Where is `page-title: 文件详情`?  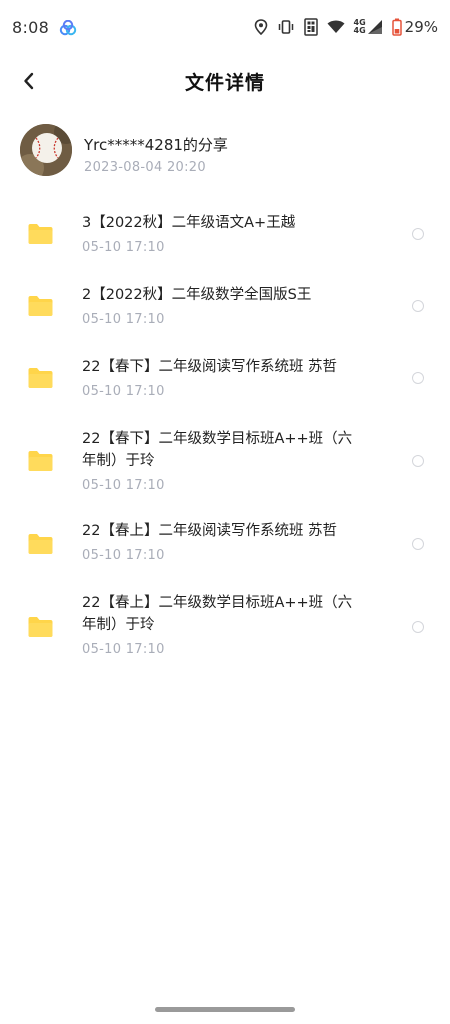 page-title: 文件详情 is located at coordinates (224, 83).